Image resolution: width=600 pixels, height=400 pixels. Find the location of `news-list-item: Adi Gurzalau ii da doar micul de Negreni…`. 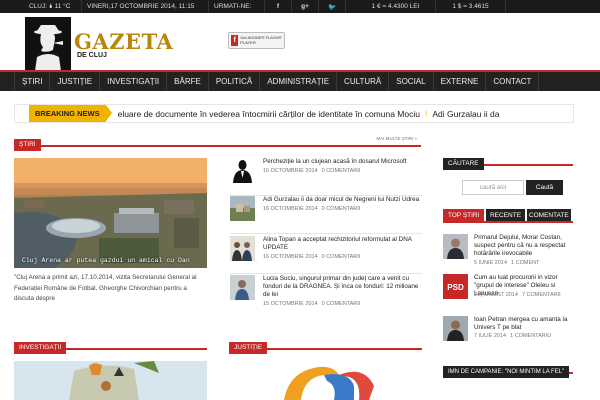

news-list-item: Adi Gurzalau ii da doar micul de Negreni… is located at coordinates (326, 215).